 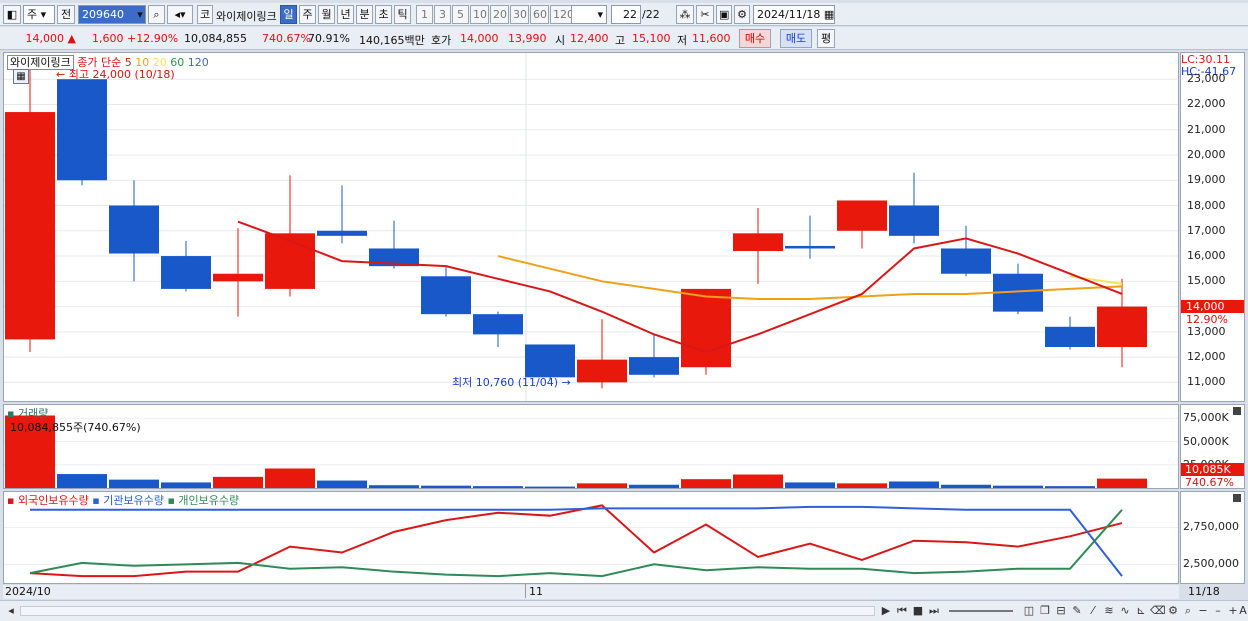 What do you see at coordinates (156, 14) in the screenshot?
I see `search-icon: ⌕` at bounding box center [156, 14].